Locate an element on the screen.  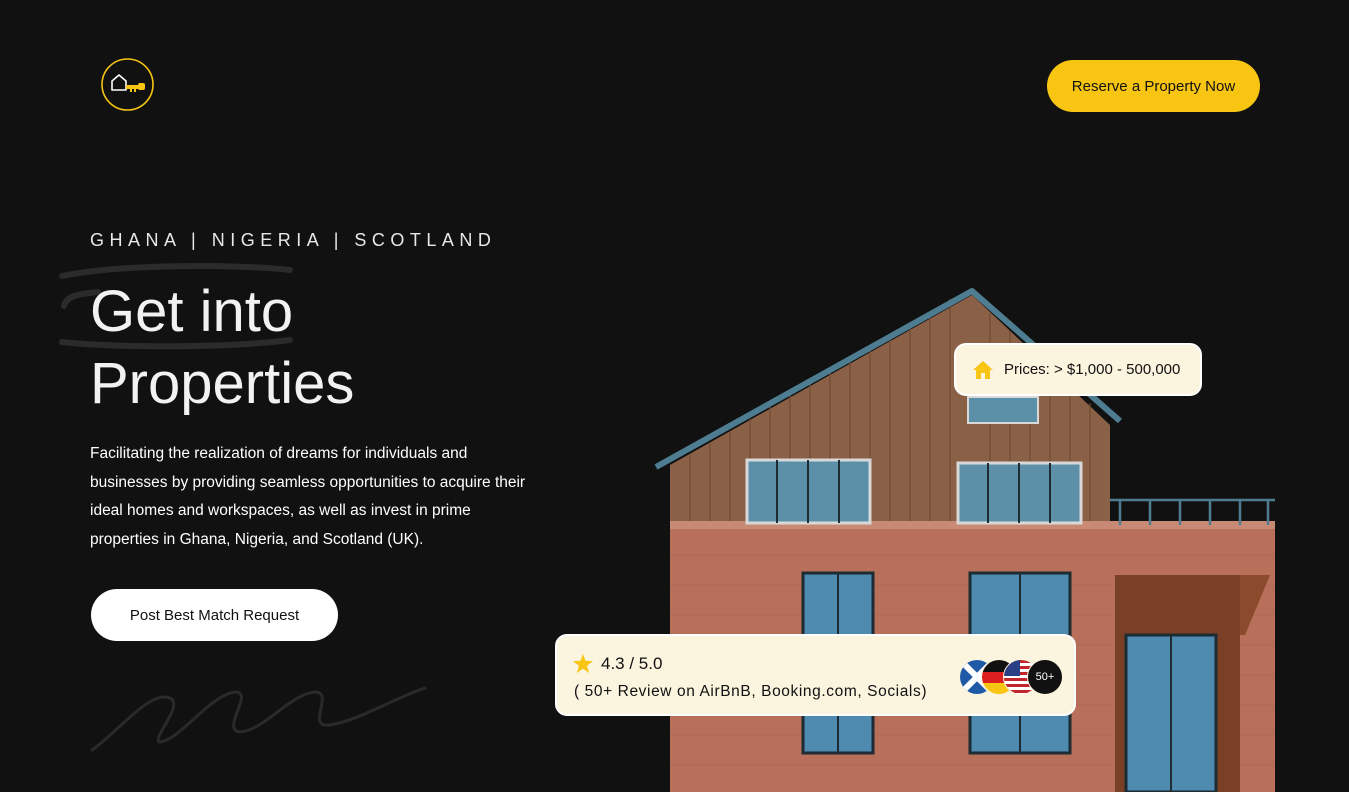
headline-line-2: Properties is located at coordinates (222, 383).